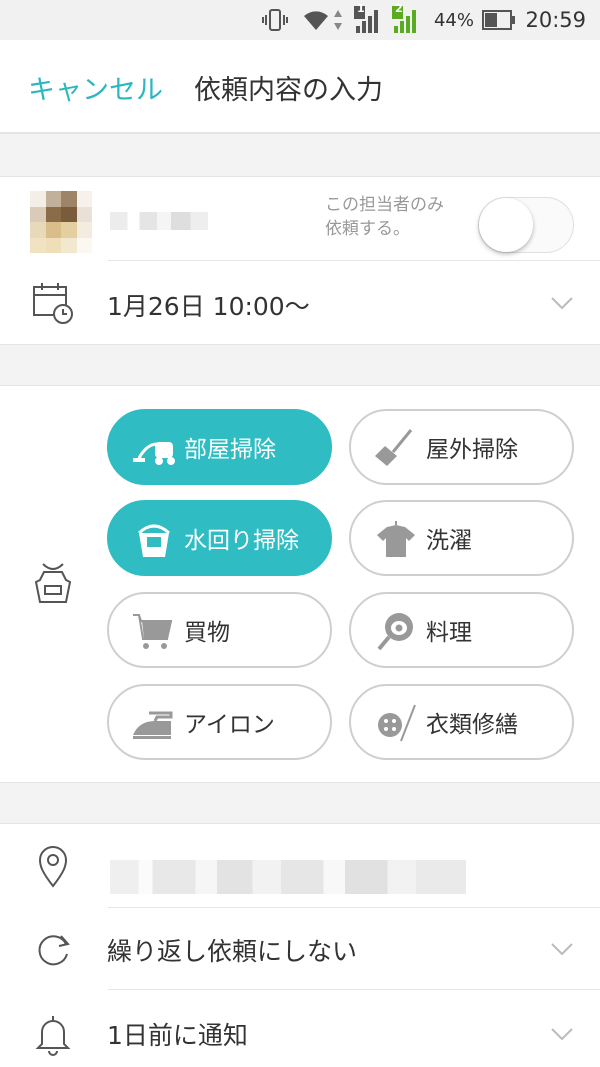 This screenshot has height=1067, width=600. I want to click on avatar, so click(61, 222).